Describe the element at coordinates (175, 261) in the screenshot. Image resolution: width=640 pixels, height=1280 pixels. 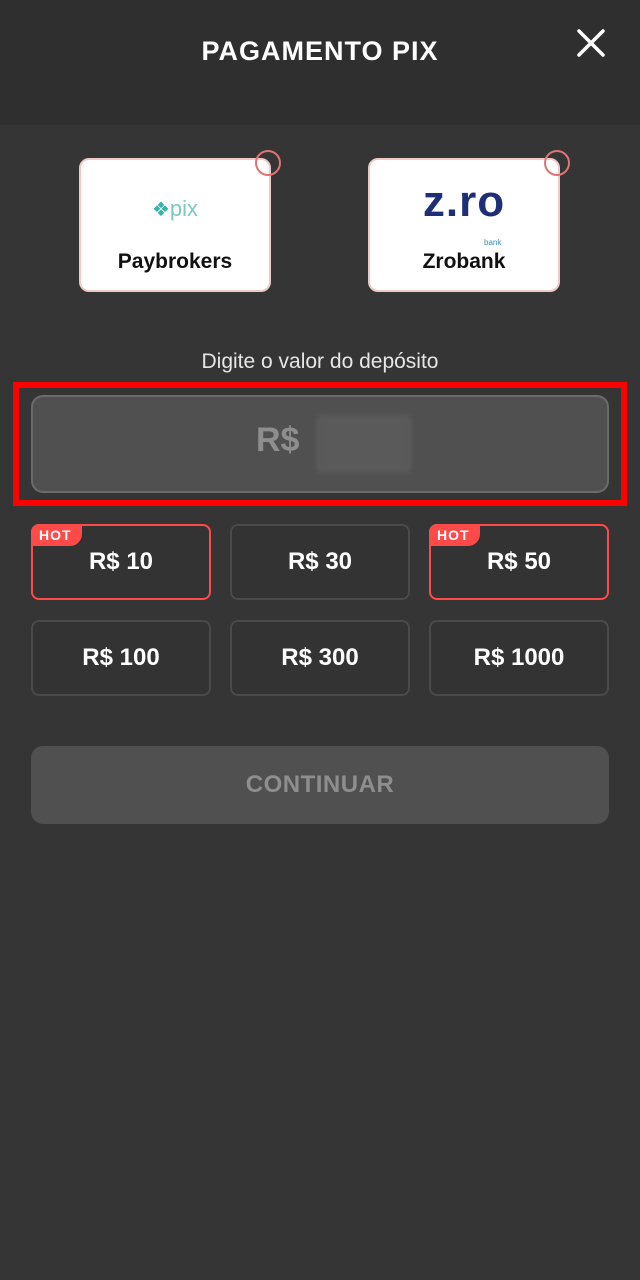
I see `provider-label: Paybrokers` at that location.